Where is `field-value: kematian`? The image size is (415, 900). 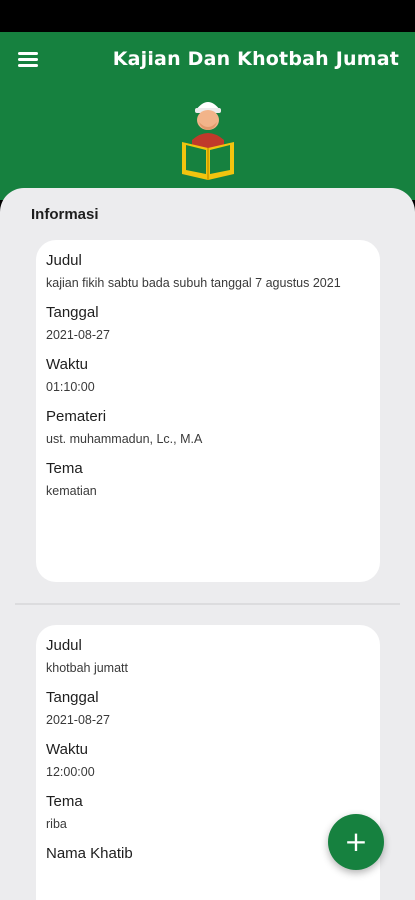
field-value: kematian is located at coordinates (71, 491).